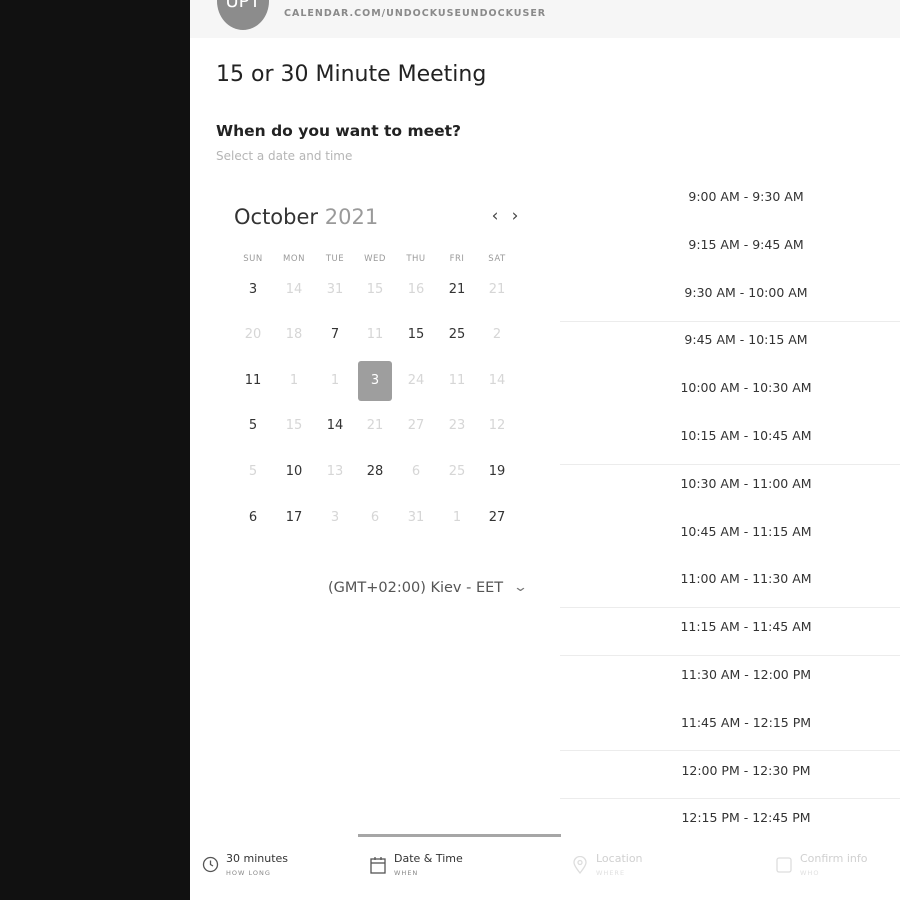 The image size is (900, 900). I want to click on calendar-day: 18, so click(294, 334).